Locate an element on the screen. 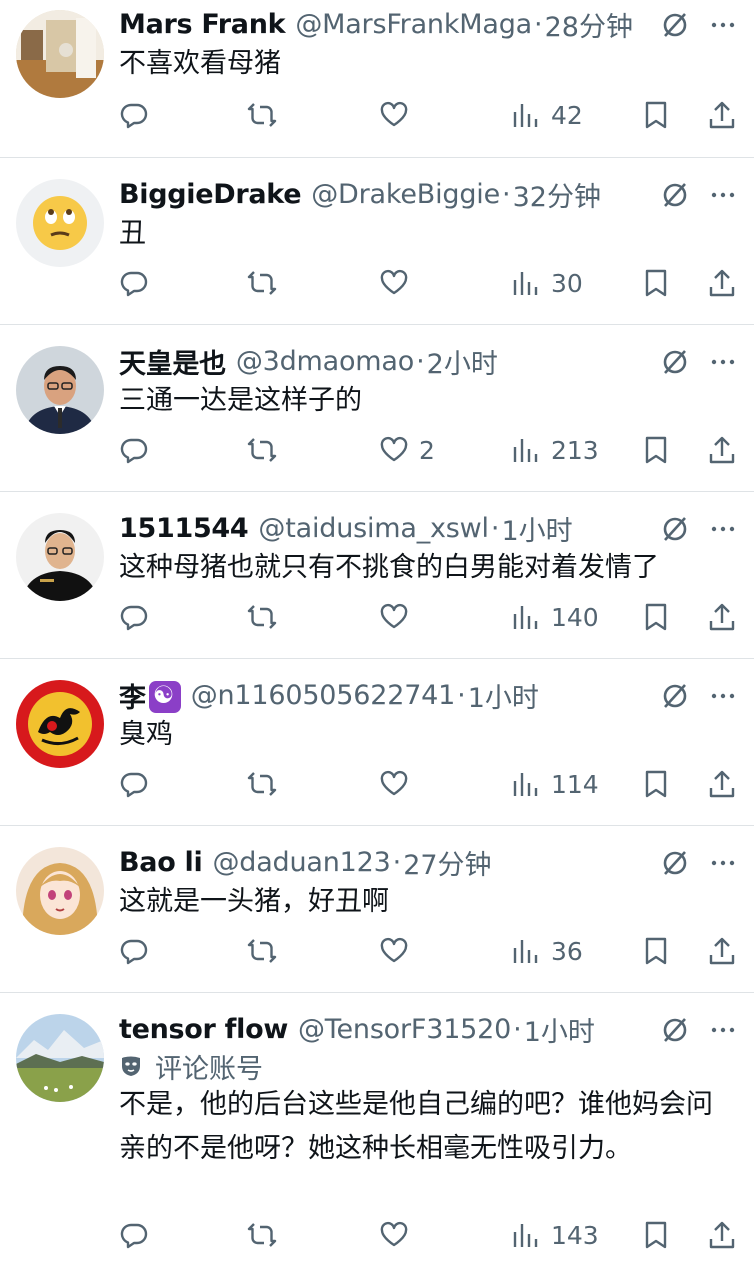  like-button: 2 is located at coordinates (407, 450).